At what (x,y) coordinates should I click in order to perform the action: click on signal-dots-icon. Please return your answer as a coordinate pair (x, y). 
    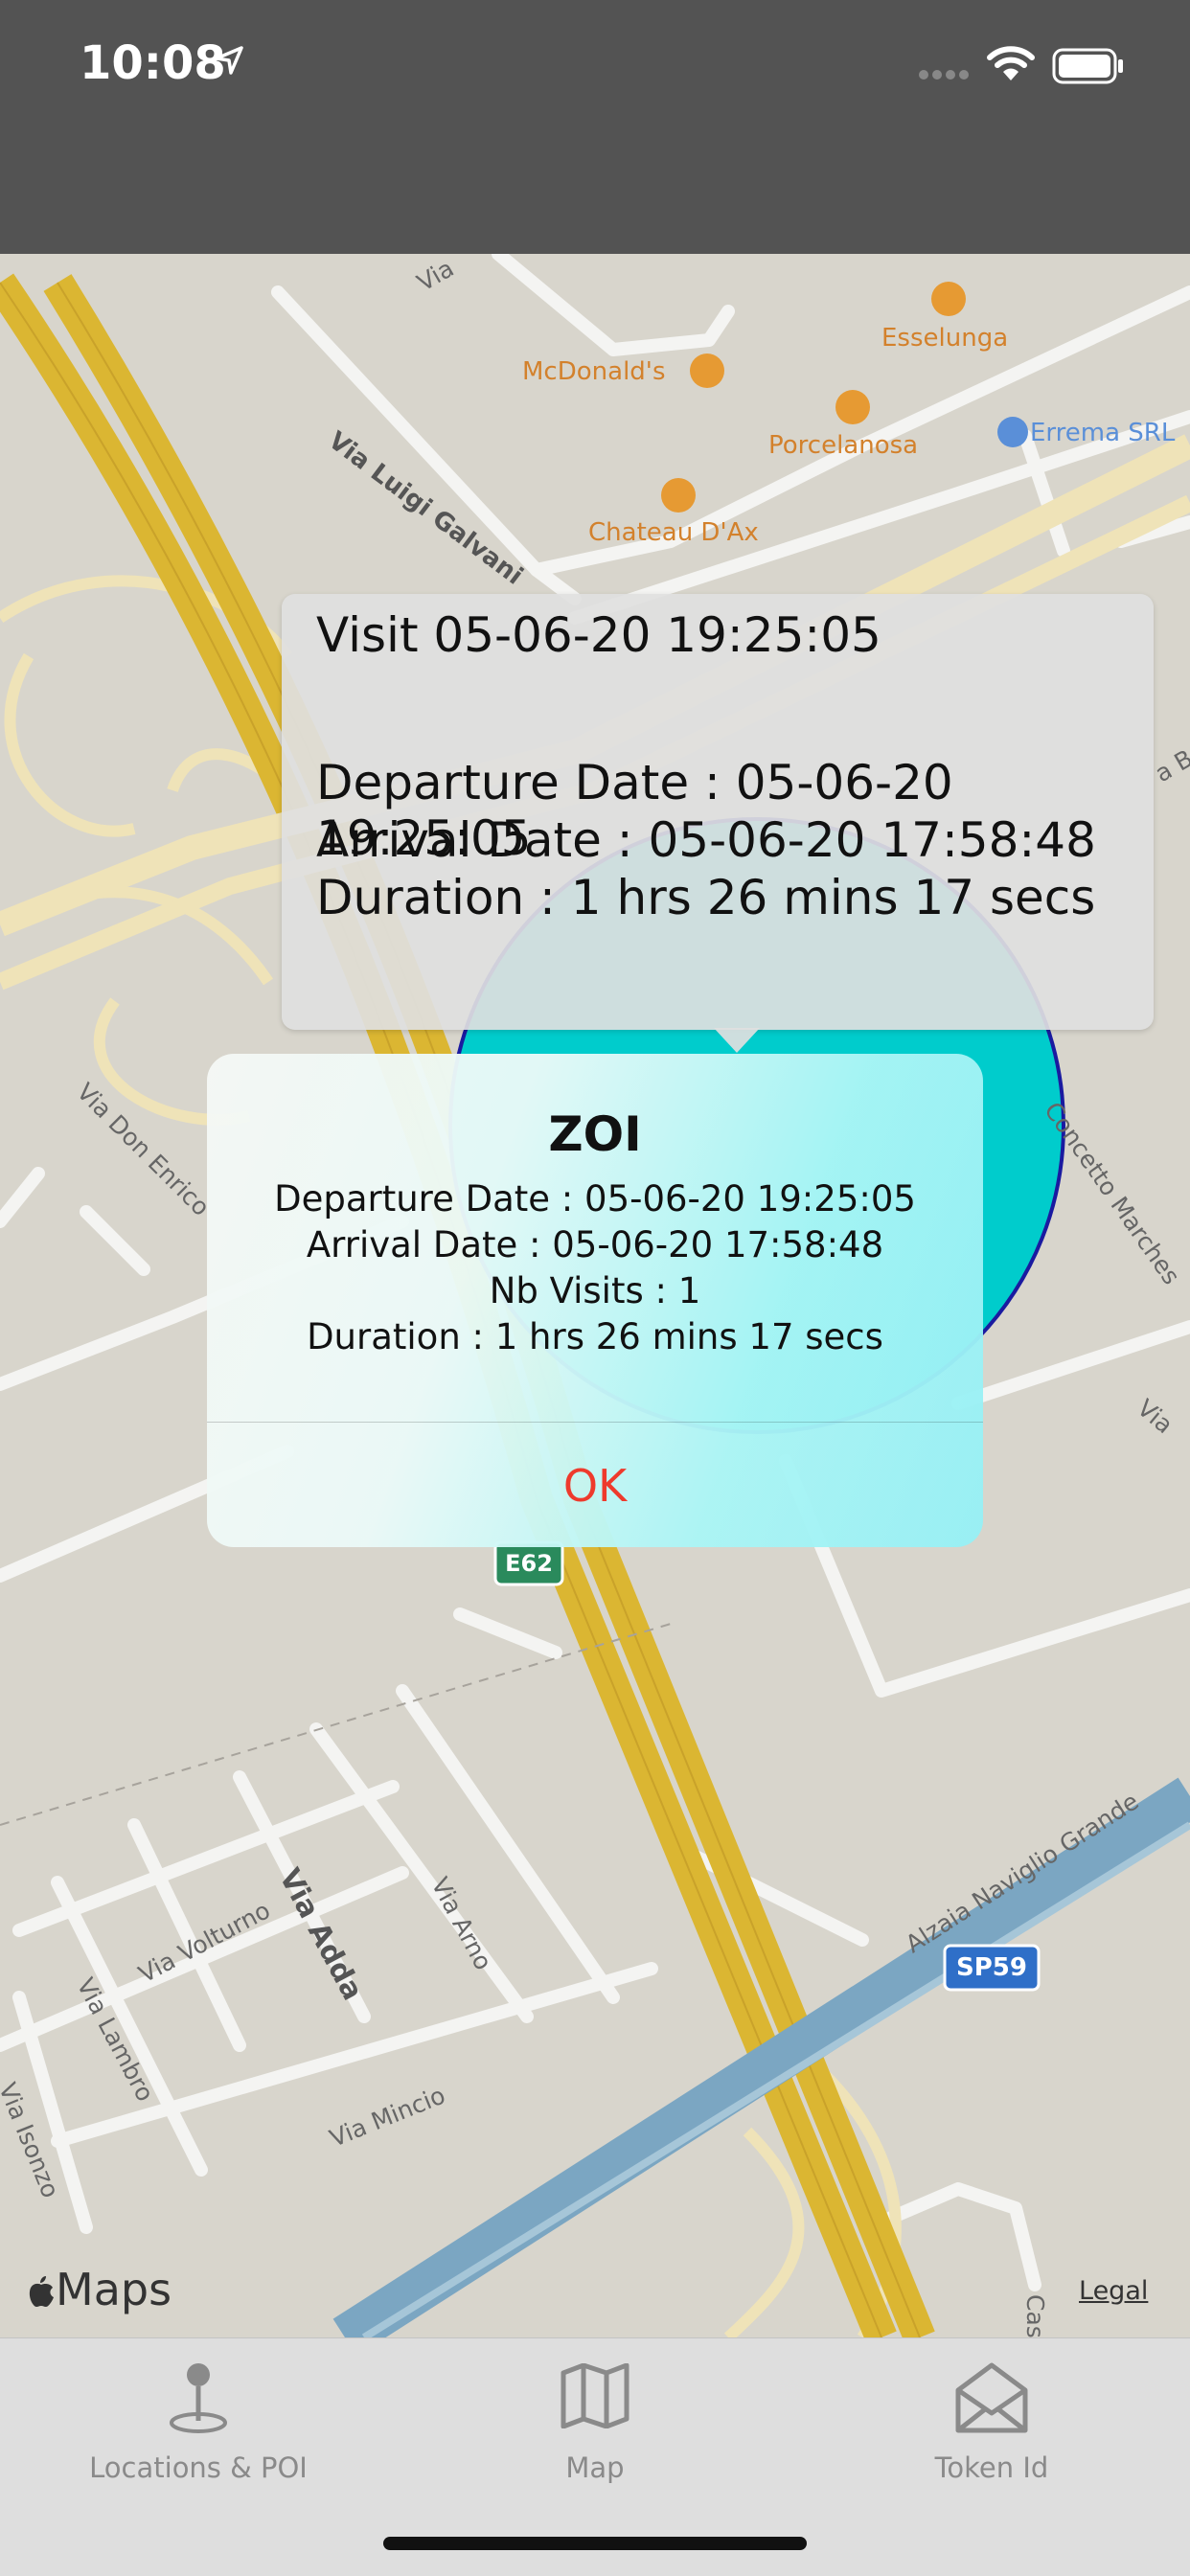
    Looking at the image, I should click on (944, 75).